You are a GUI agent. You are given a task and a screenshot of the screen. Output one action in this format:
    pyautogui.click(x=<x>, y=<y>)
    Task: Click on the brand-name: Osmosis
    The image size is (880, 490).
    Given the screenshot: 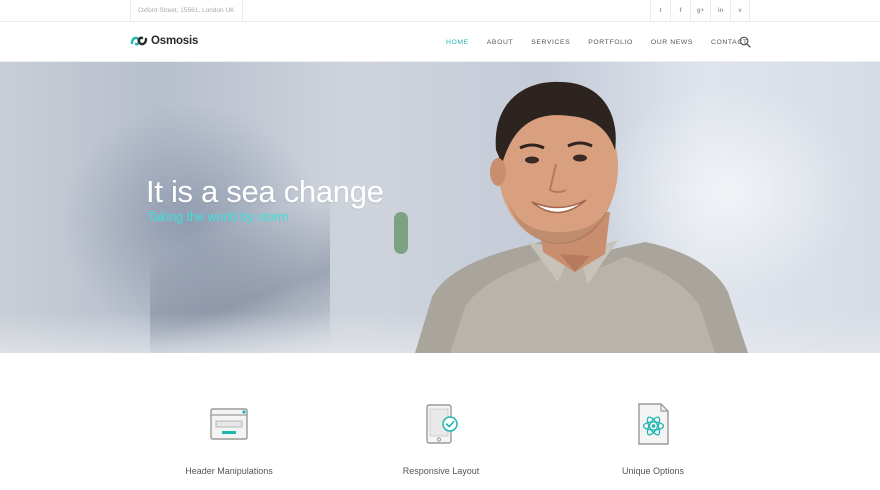 What is the action you would take?
    pyautogui.click(x=175, y=41)
    